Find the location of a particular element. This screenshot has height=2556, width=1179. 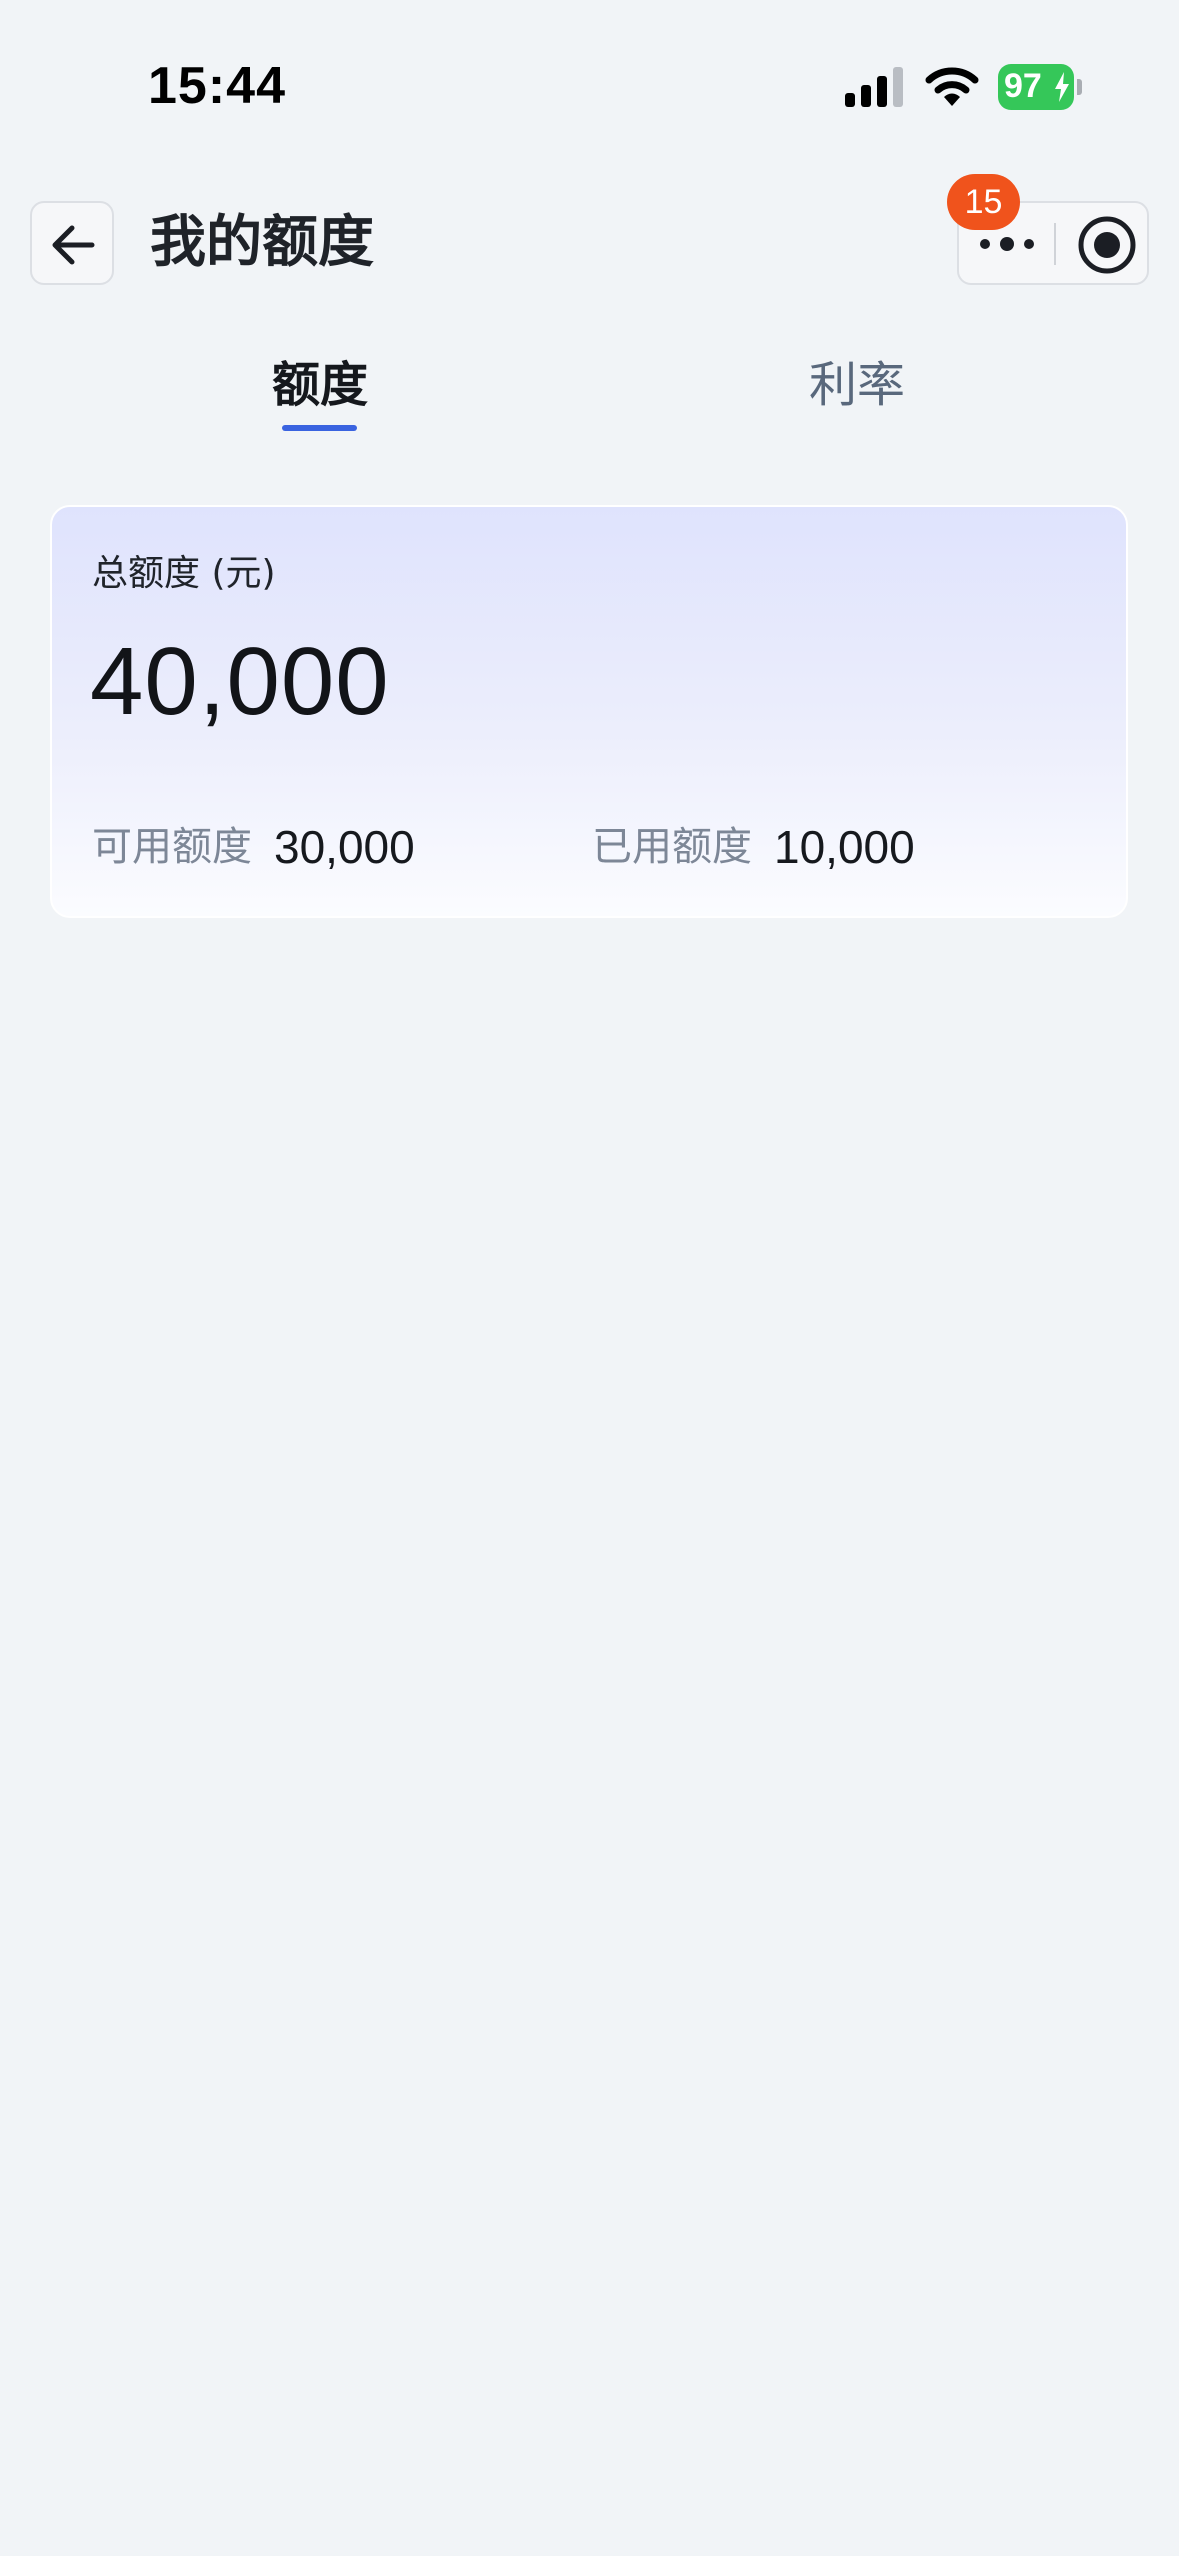

status-bar: 15:44 97 is located at coordinates (589, 87).